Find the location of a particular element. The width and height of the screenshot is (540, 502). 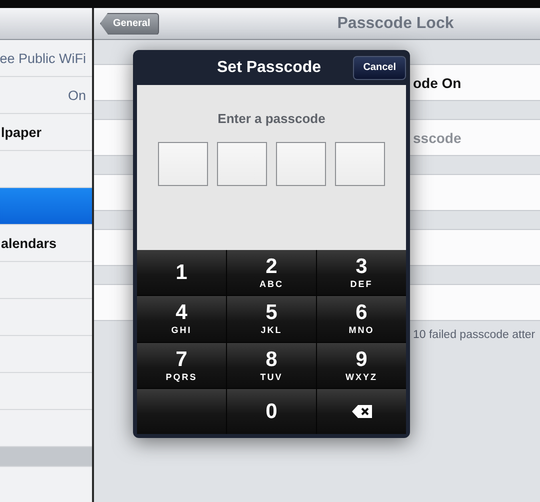

cancel-button: Cancel is located at coordinates (379, 68).